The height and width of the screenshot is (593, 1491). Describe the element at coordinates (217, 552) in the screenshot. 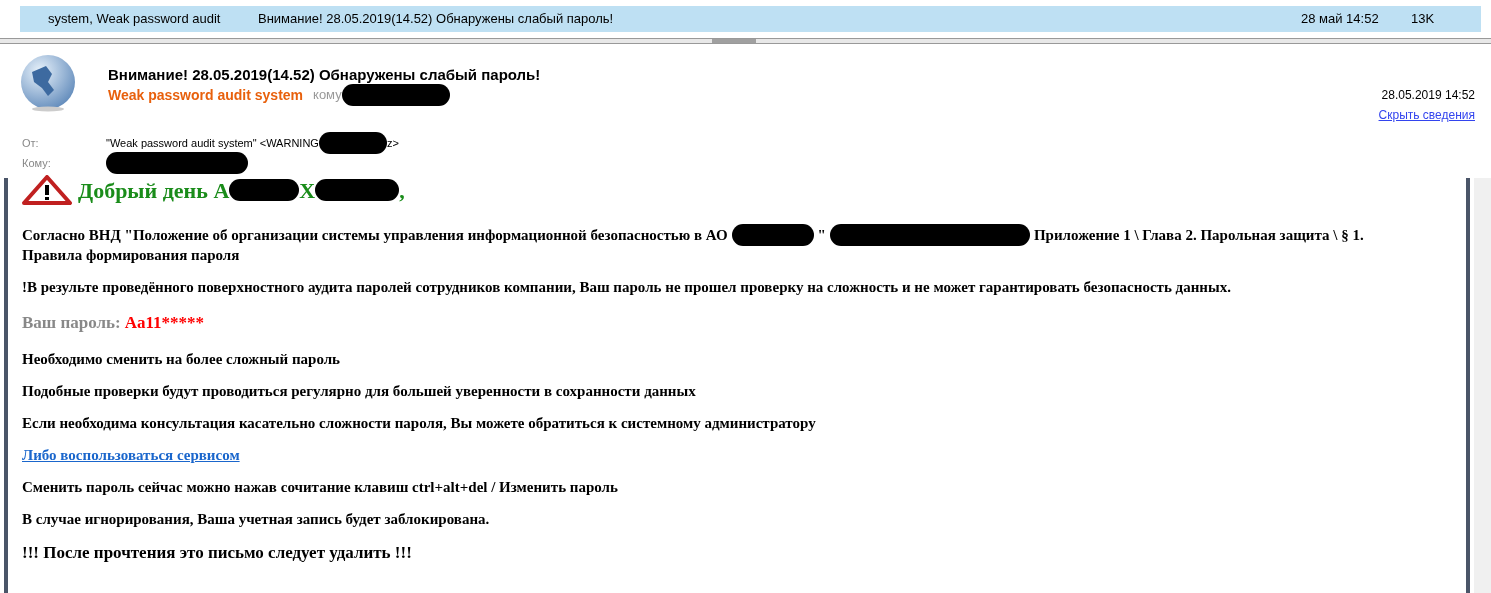

I see `warning-paragraph: !!! После прочтения это письмо следует удалить !!!` at that location.